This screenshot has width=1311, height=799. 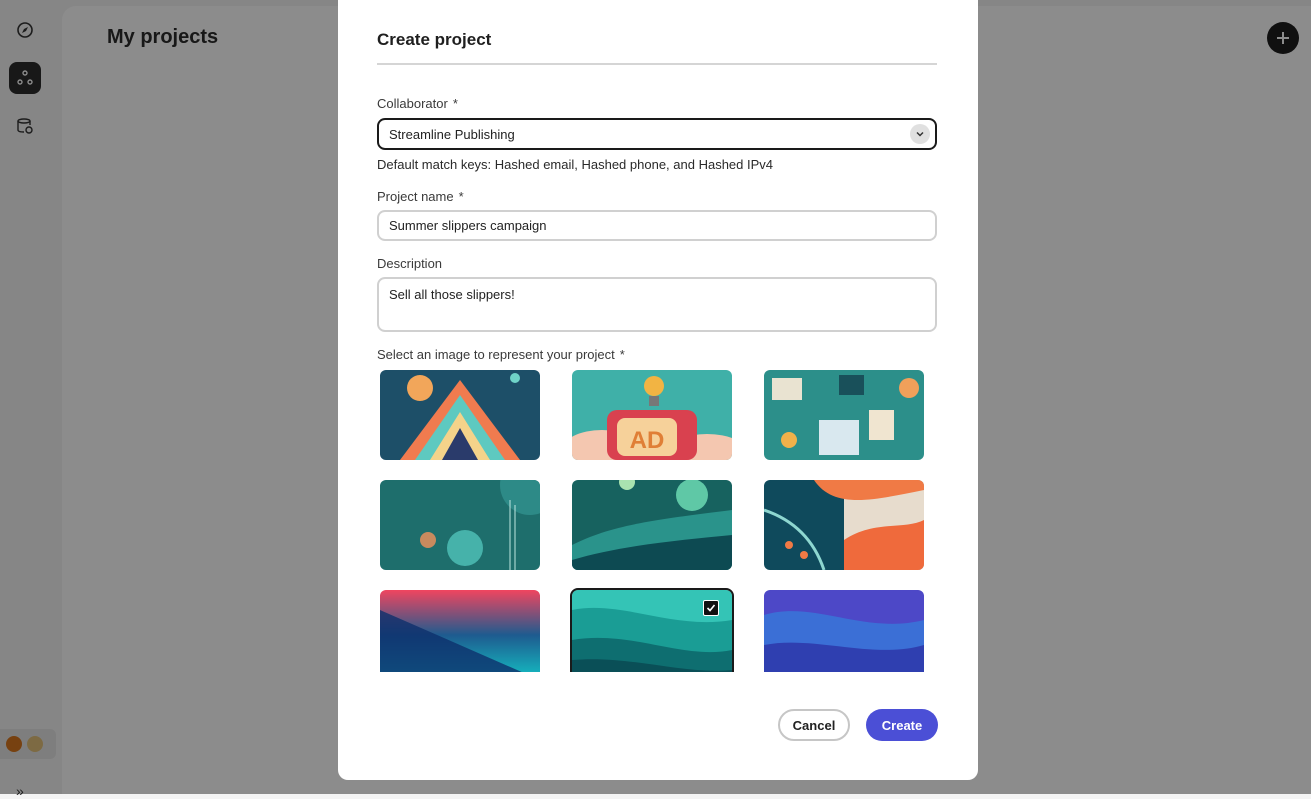 What do you see at coordinates (434, 39) in the screenshot?
I see `dialog-title: Create project` at bounding box center [434, 39].